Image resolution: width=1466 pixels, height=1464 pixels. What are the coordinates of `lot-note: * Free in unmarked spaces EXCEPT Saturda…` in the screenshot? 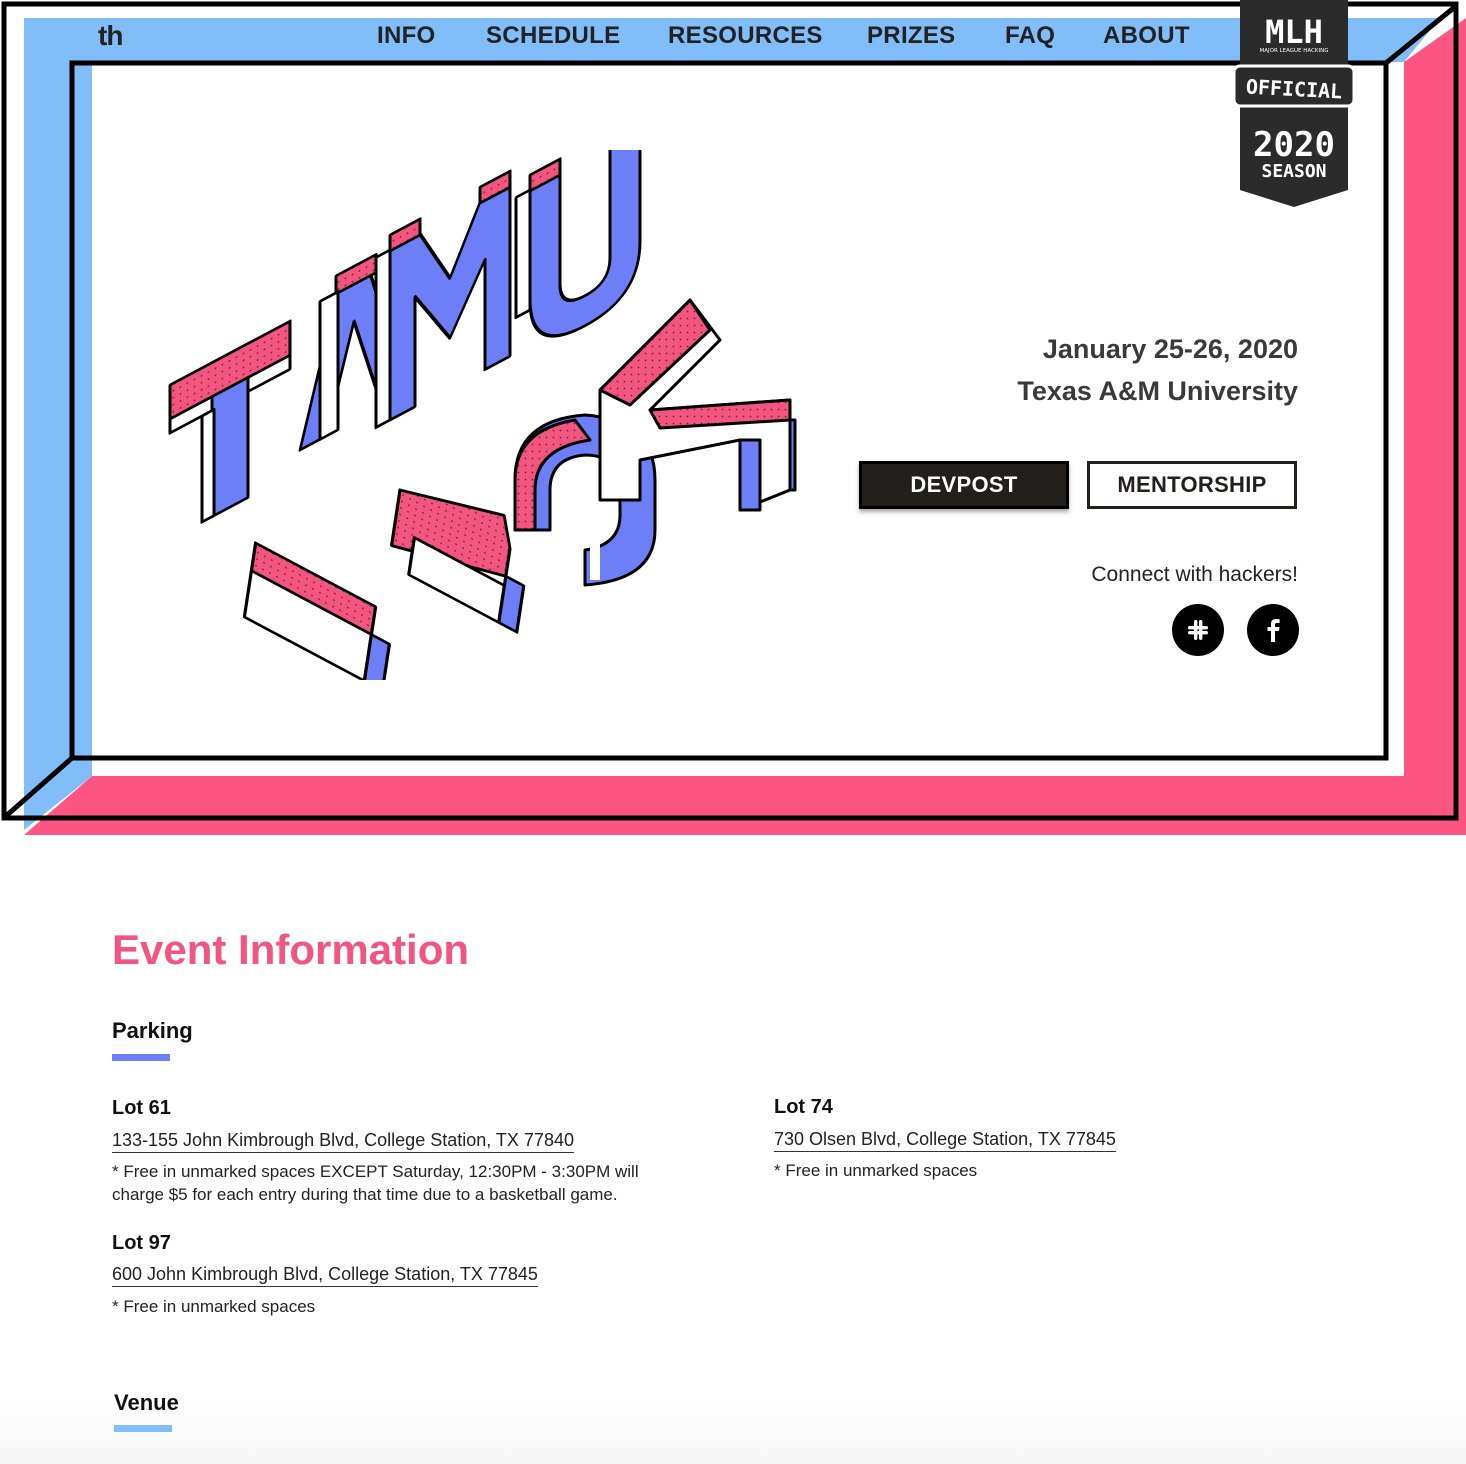 It's located at (375, 1183).